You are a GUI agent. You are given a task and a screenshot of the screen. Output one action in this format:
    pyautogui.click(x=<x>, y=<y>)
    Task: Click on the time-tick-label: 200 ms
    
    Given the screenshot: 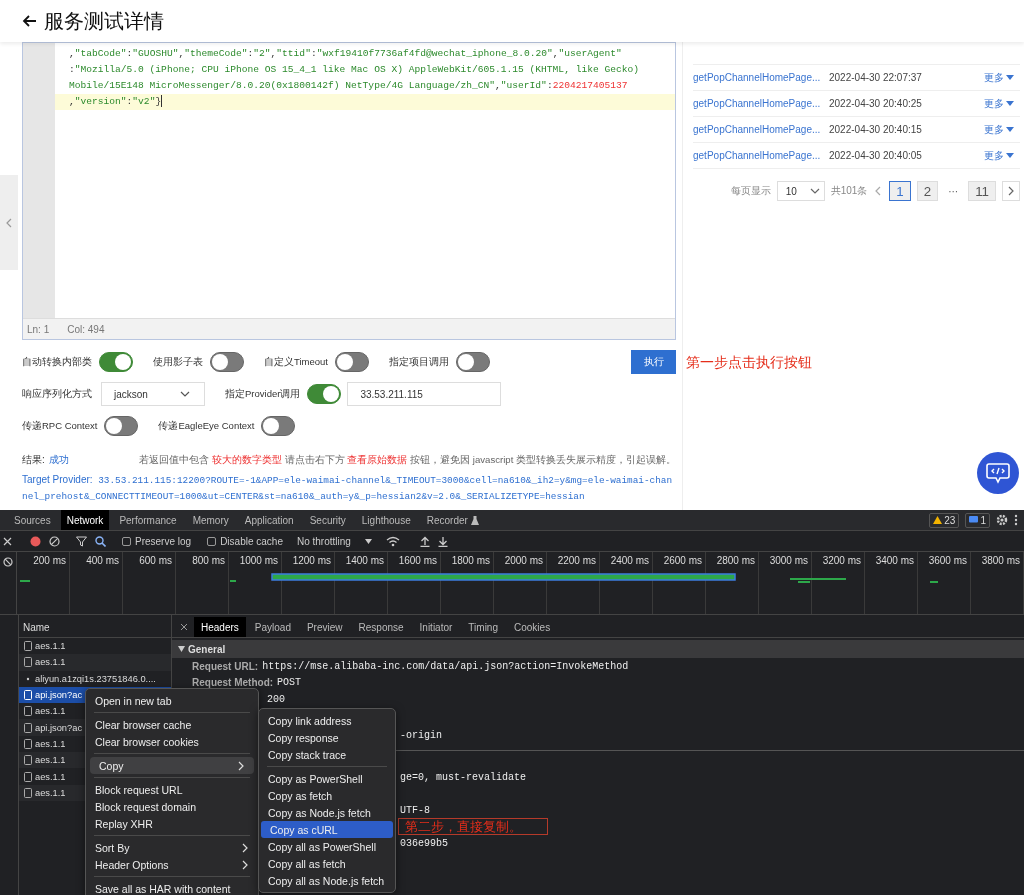 What is the action you would take?
    pyautogui.click(x=49, y=560)
    